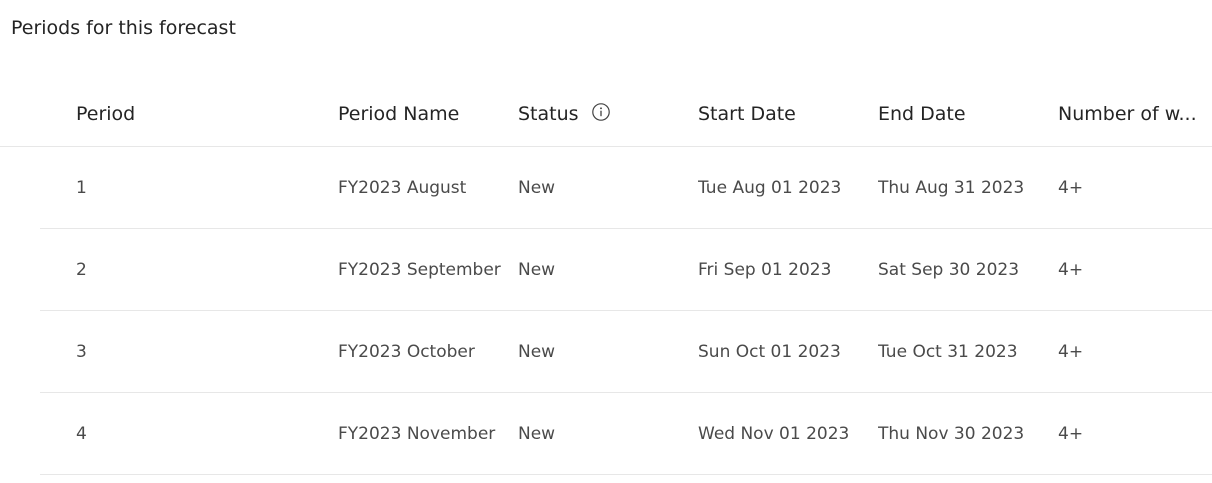  I want to click on cell-end-date: Thu Nov 30 2023, so click(951, 434).